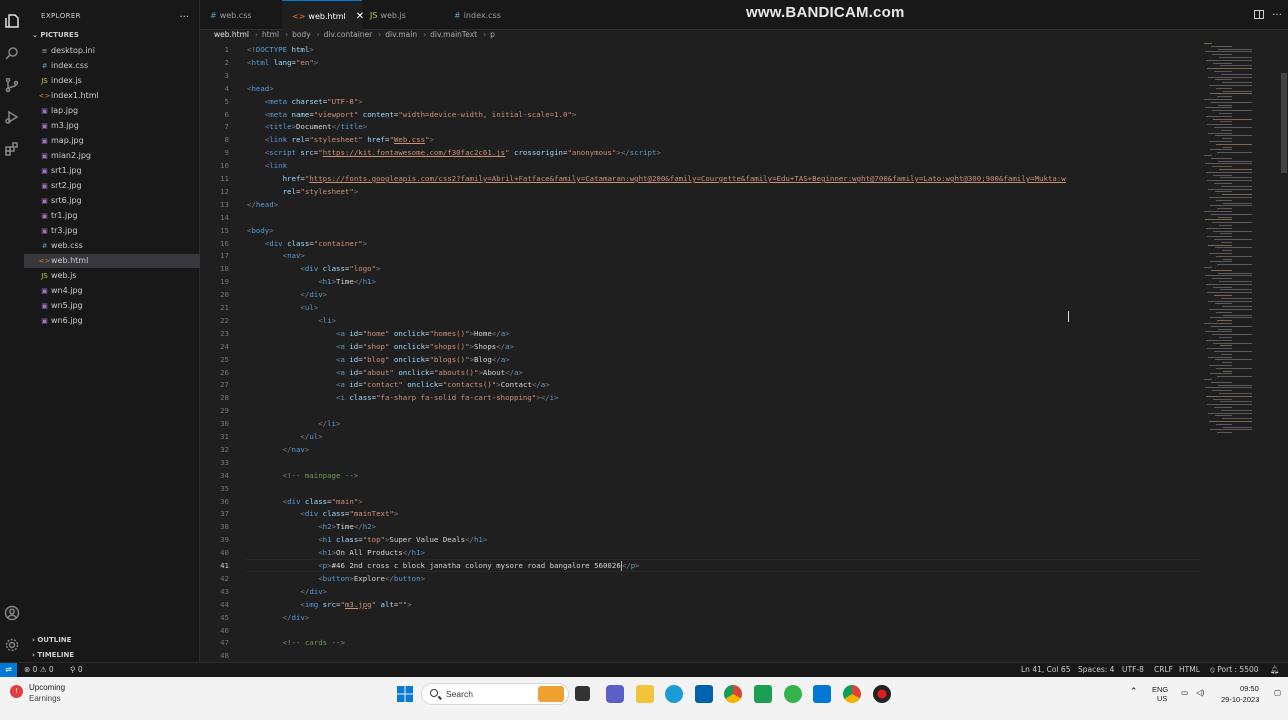  I want to click on teams-chat-icon, so click(615, 694).